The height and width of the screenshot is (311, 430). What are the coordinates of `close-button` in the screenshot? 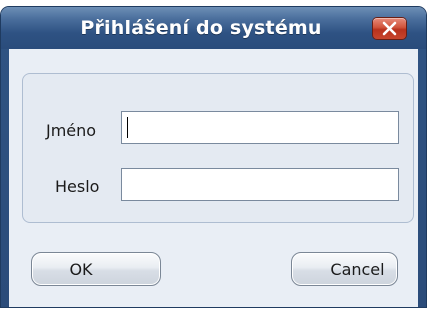 It's located at (389, 28).